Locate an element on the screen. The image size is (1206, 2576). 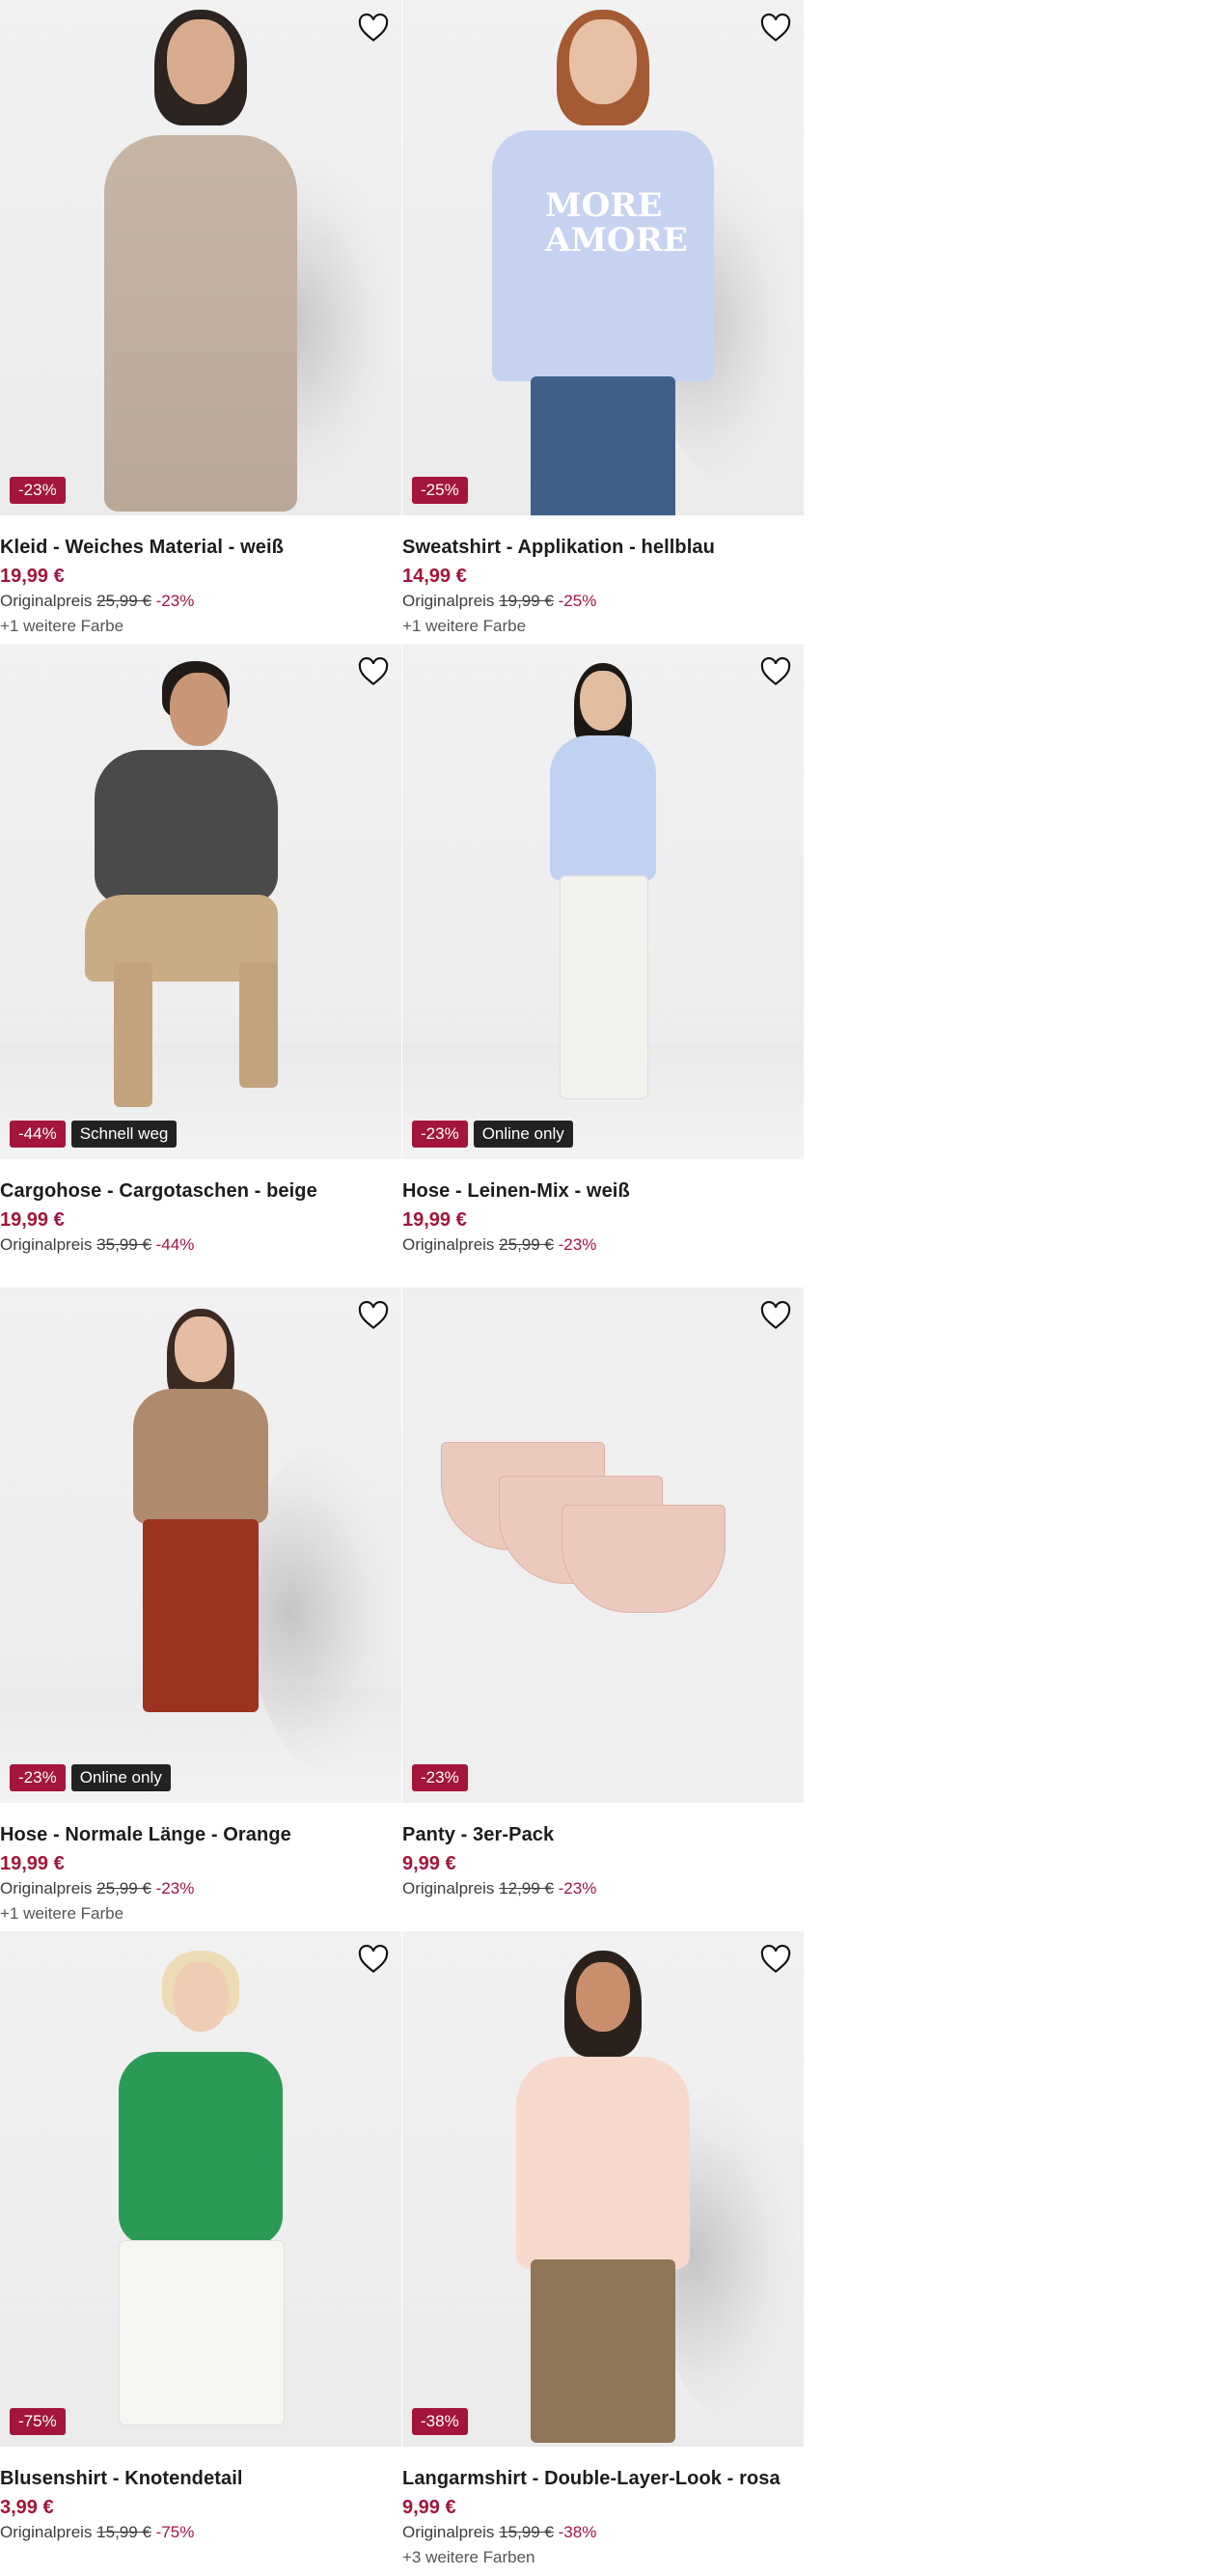
discount-percent: -25% is located at coordinates (577, 601).